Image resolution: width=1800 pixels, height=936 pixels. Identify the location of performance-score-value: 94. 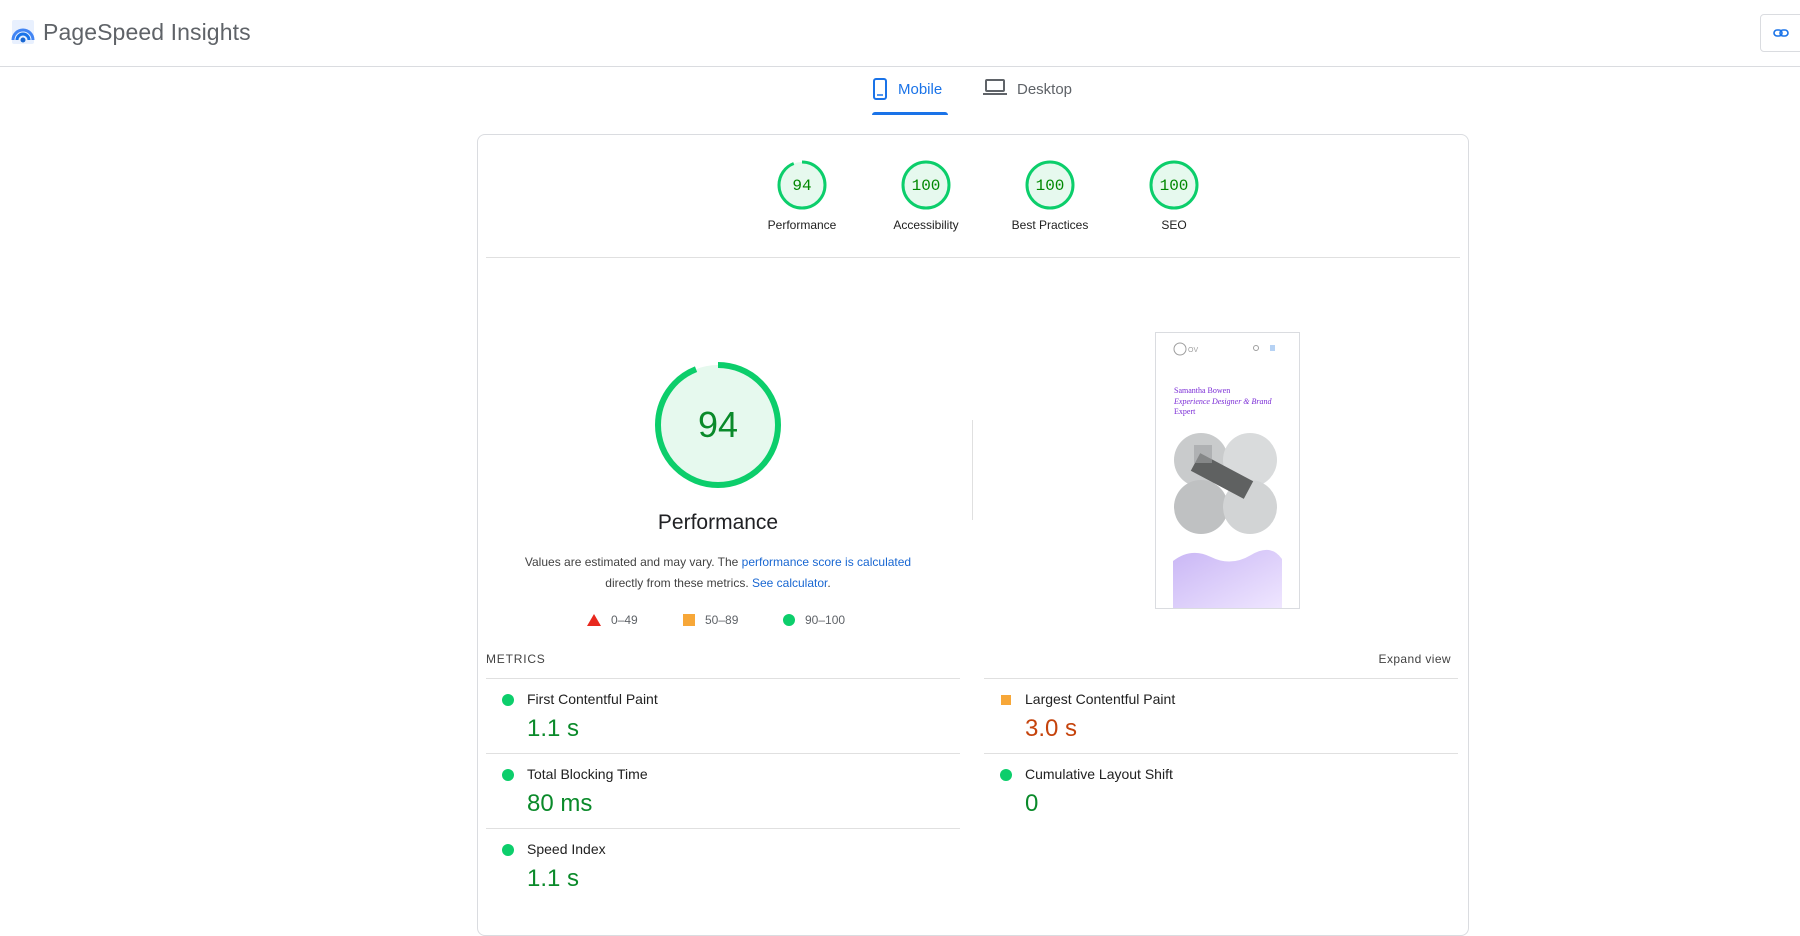
(718, 424).